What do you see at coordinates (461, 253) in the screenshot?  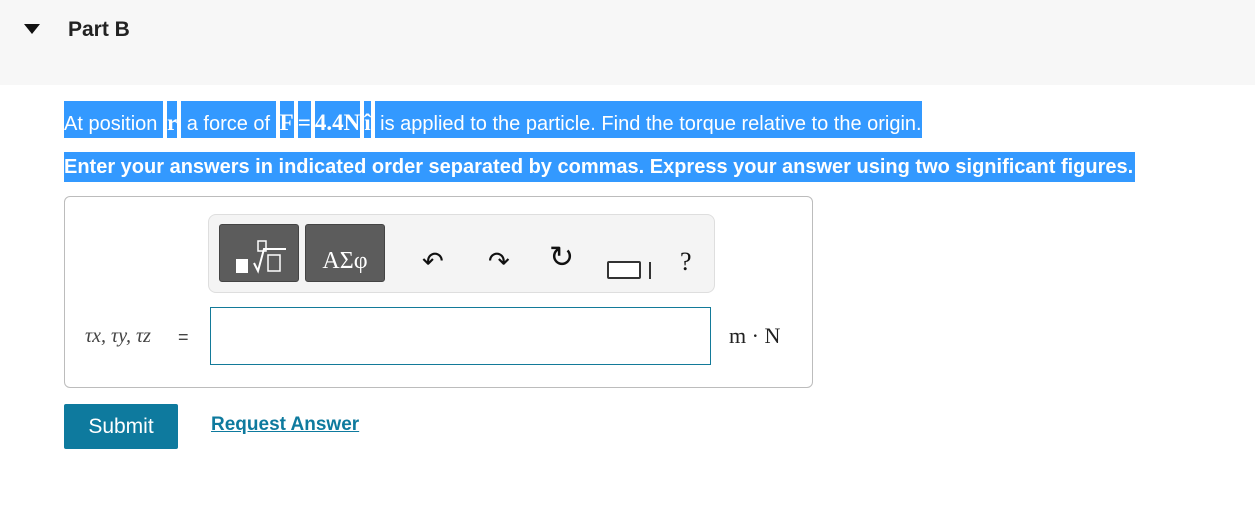 I see `math-toolbar: ΑΣφ ↶ ↷ ↻ ?` at bounding box center [461, 253].